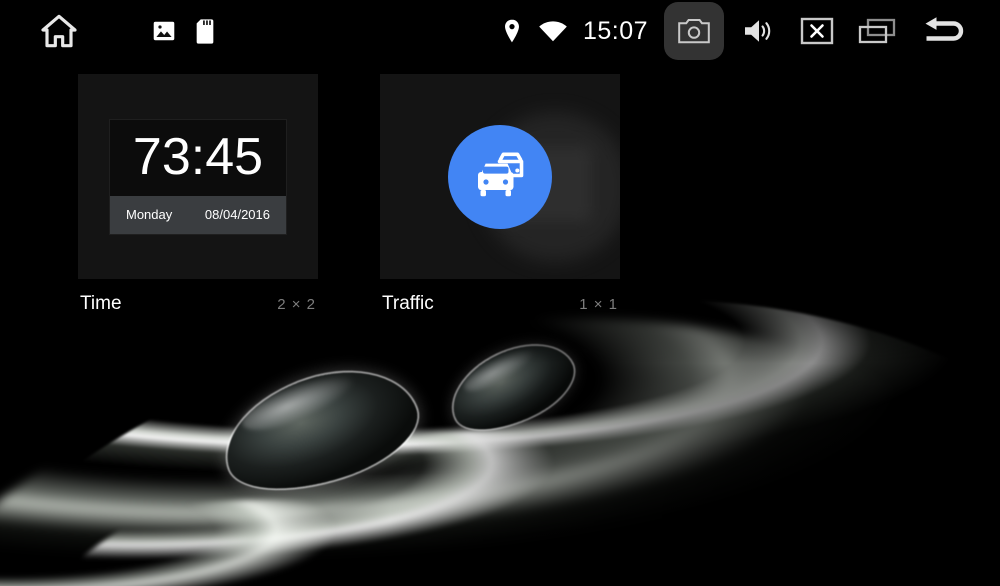 The image size is (1000, 586). What do you see at coordinates (101, 303) in the screenshot?
I see `widget-label-time: Time` at bounding box center [101, 303].